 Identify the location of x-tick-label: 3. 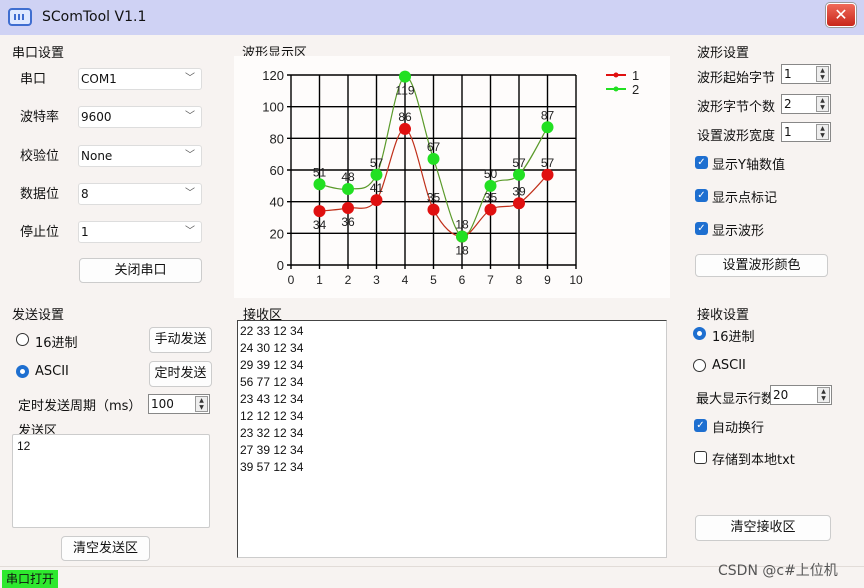
(376, 280).